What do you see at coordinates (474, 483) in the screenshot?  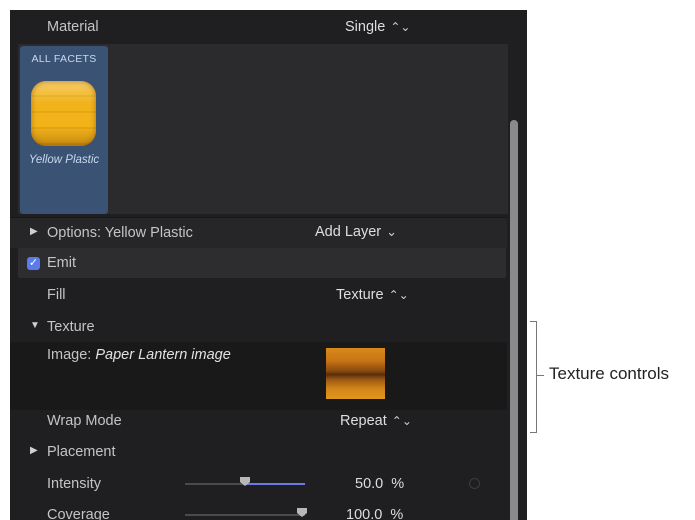 I see `keyframe-icon` at bounding box center [474, 483].